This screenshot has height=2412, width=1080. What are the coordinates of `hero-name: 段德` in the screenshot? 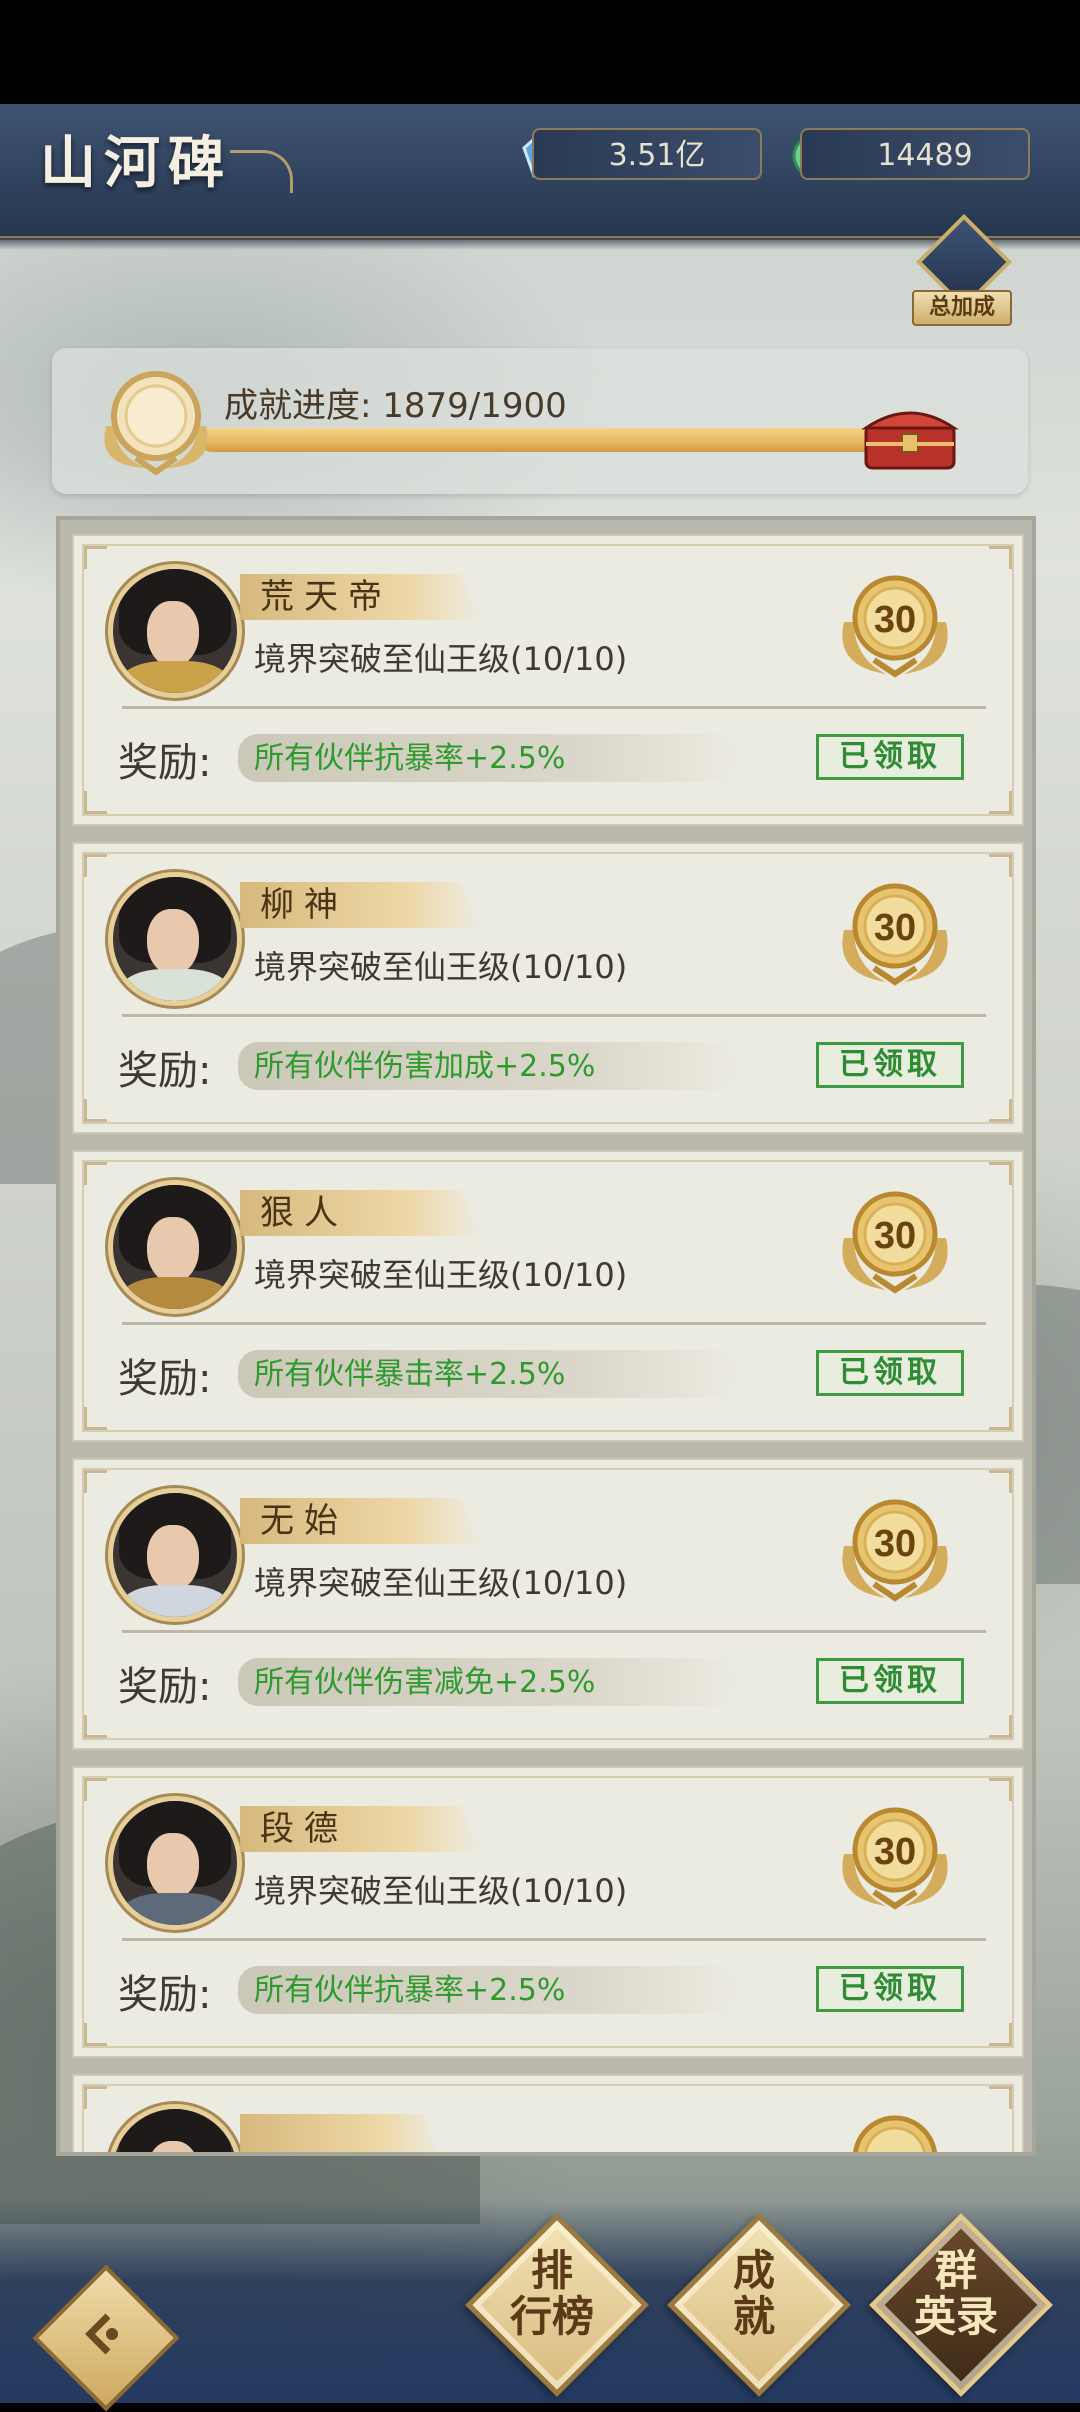 It's located at (304, 1829).